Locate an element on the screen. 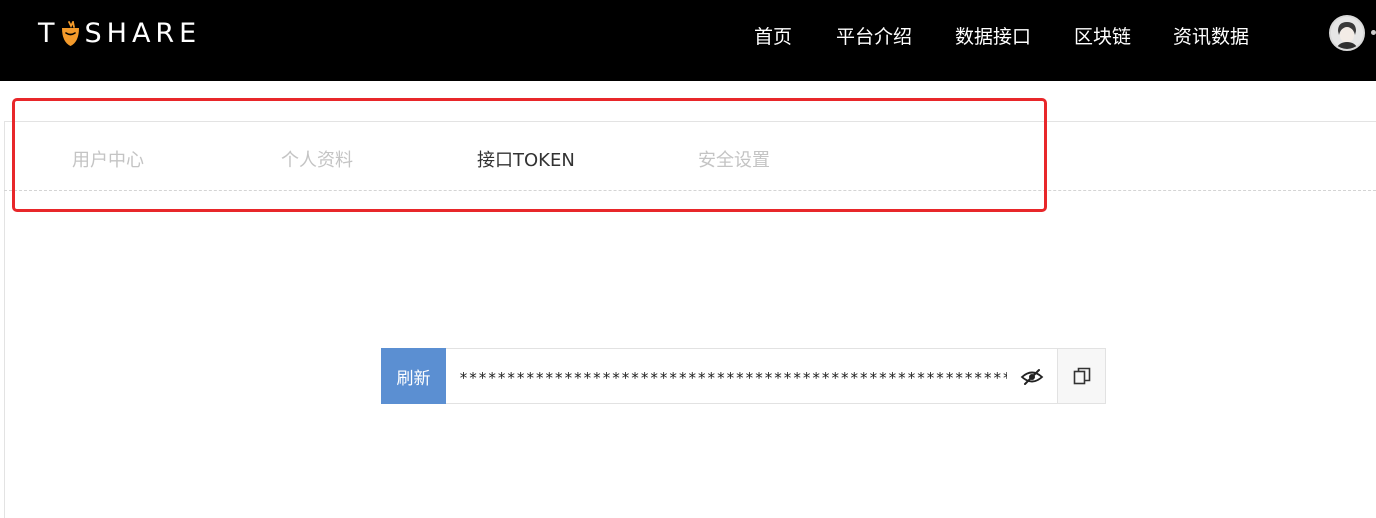 This screenshot has height=518, width=1376. eye-slash-icon is located at coordinates (1032, 377).